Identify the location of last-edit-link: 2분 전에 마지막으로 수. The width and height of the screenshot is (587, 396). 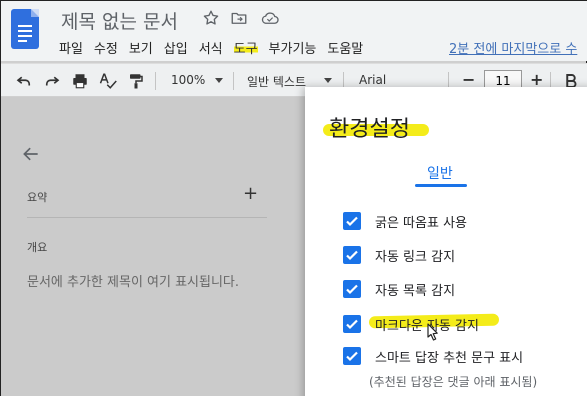
(513, 47).